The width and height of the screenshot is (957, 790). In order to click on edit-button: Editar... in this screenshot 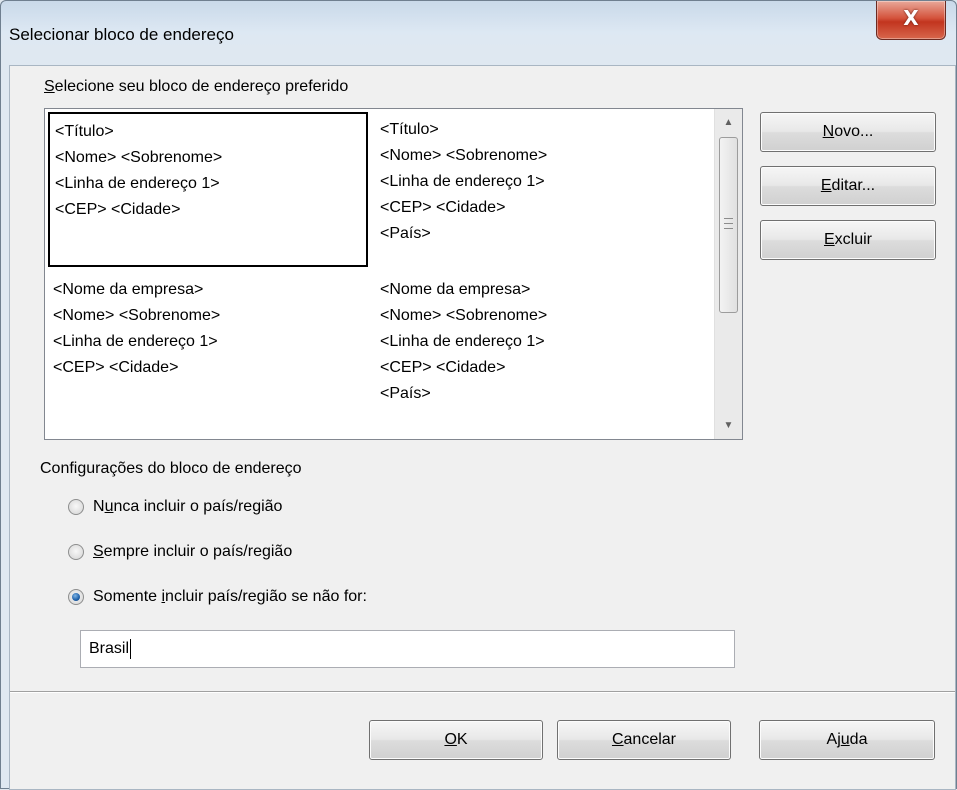, I will do `click(848, 186)`.